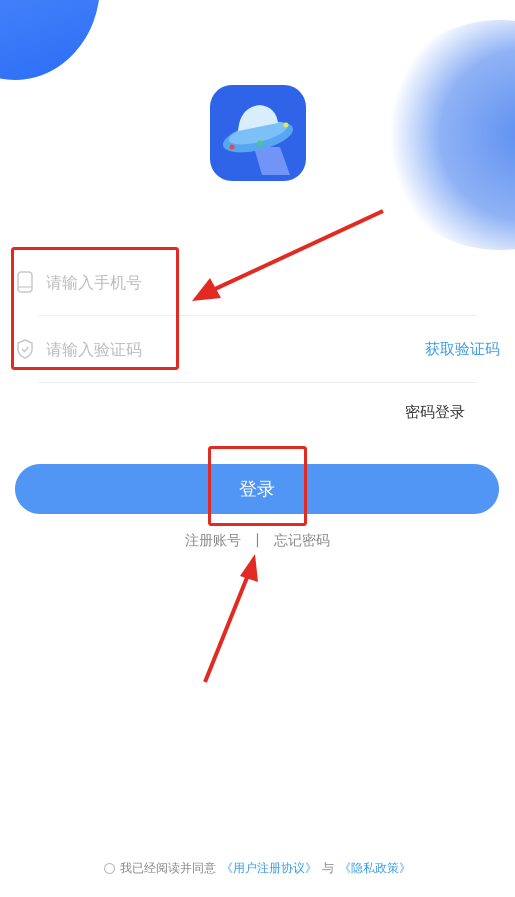 This screenshot has height=897, width=515. I want to click on phone-input-field: 请输入手机号, so click(273, 282).